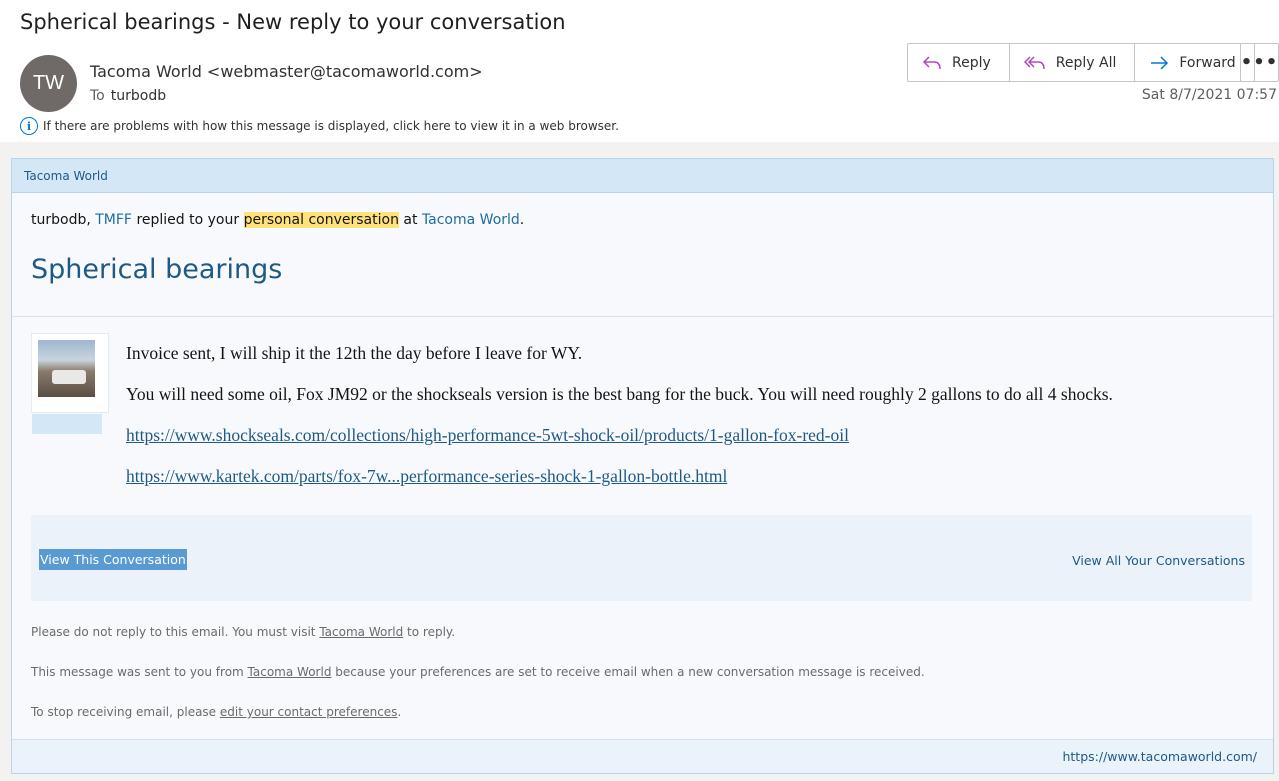  I want to click on replier-link: TMFF, so click(113, 220).